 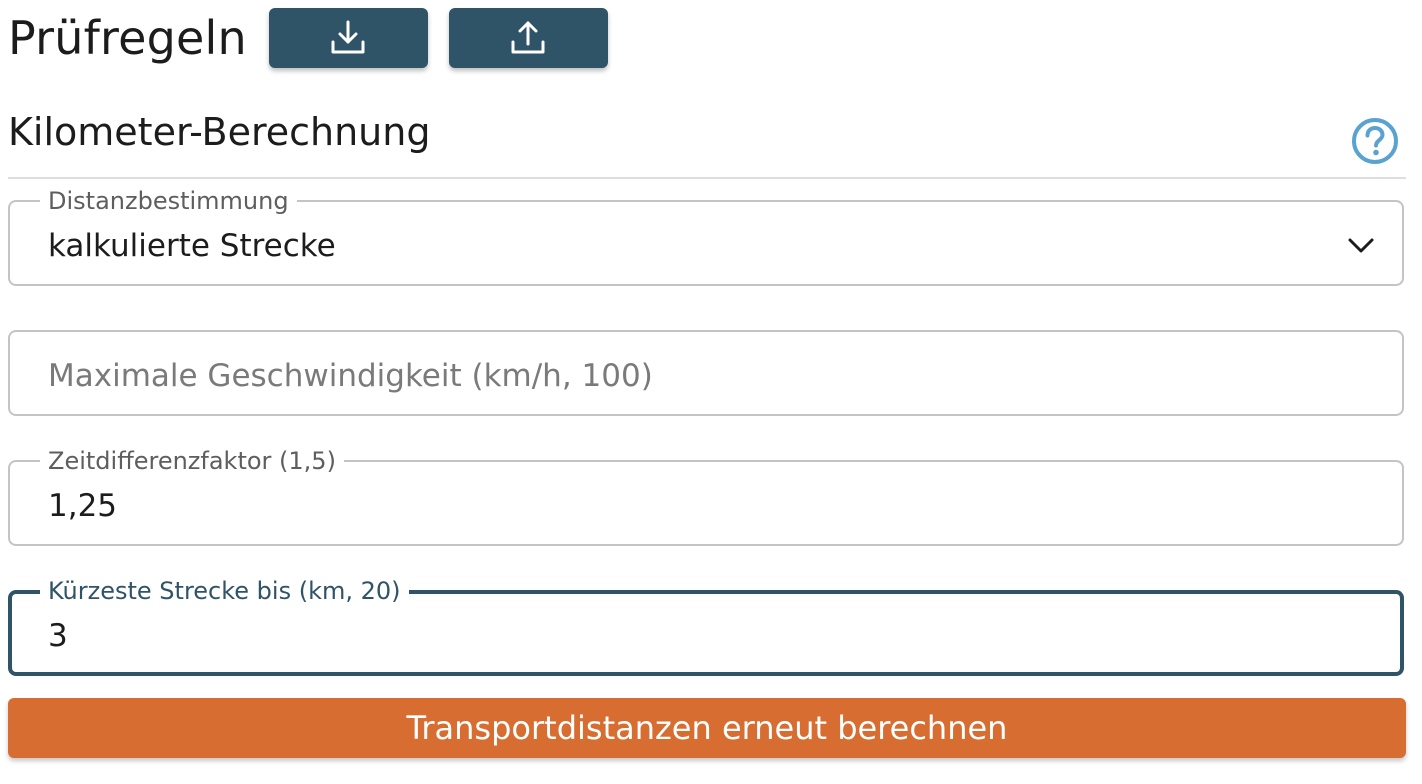 What do you see at coordinates (707, 728) in the screenshot?
I see `recalculate-distances-button: Transportdistanzen erneut berechnen` at bounding box center [707, 728].